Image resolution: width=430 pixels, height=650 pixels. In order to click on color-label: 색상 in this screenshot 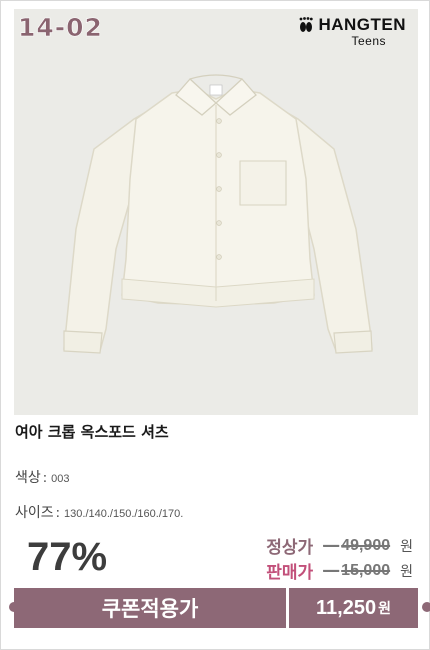, I will do `click(28, 478)`.